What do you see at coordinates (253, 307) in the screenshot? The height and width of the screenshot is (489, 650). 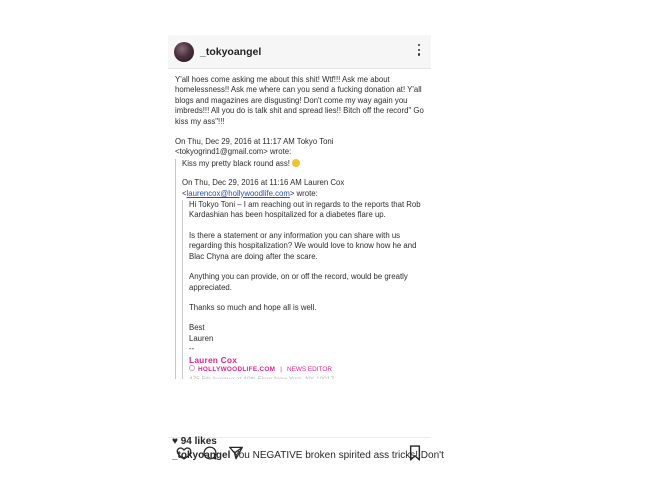 I see `email-para: Thanks so much and hope all is well.` at bounding box center [253, 307].